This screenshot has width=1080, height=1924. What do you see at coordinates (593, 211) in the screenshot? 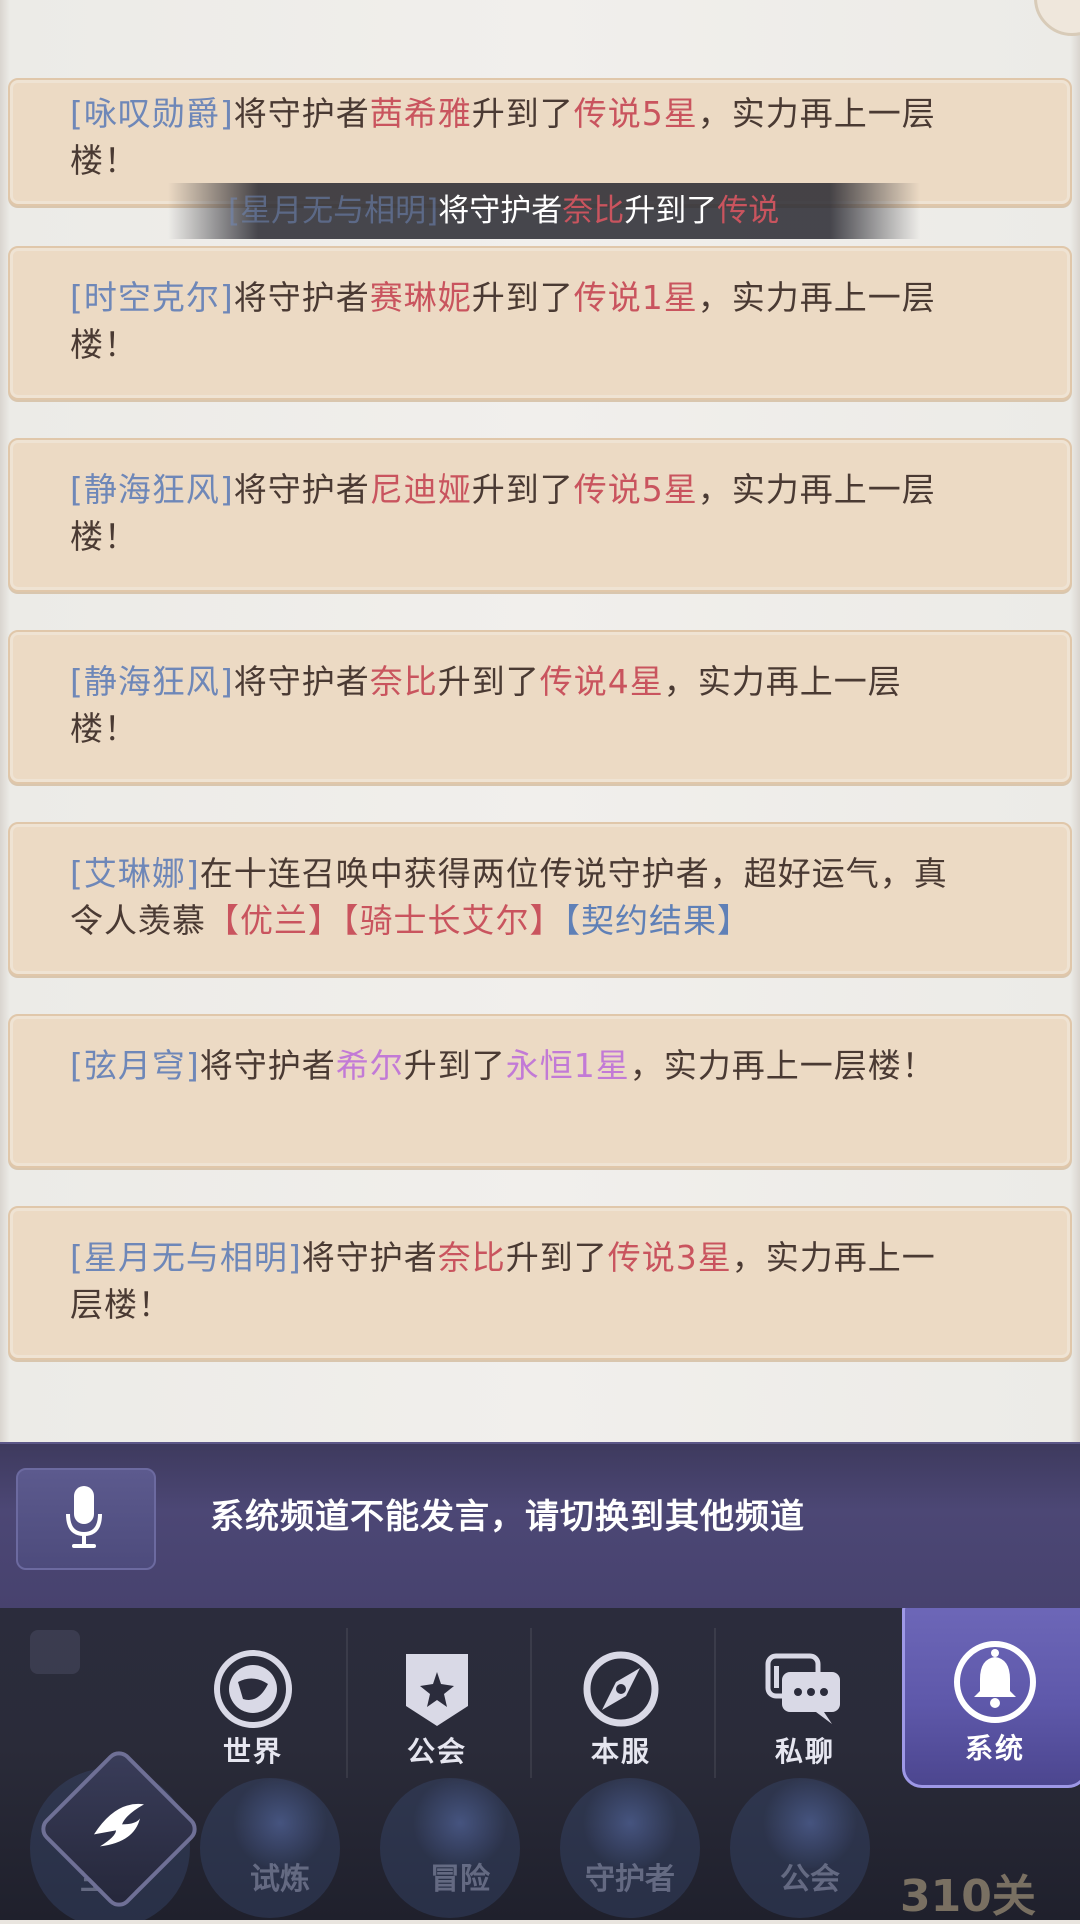
I see `ticker-hero: 奈比` at bounding box center [593, 211].